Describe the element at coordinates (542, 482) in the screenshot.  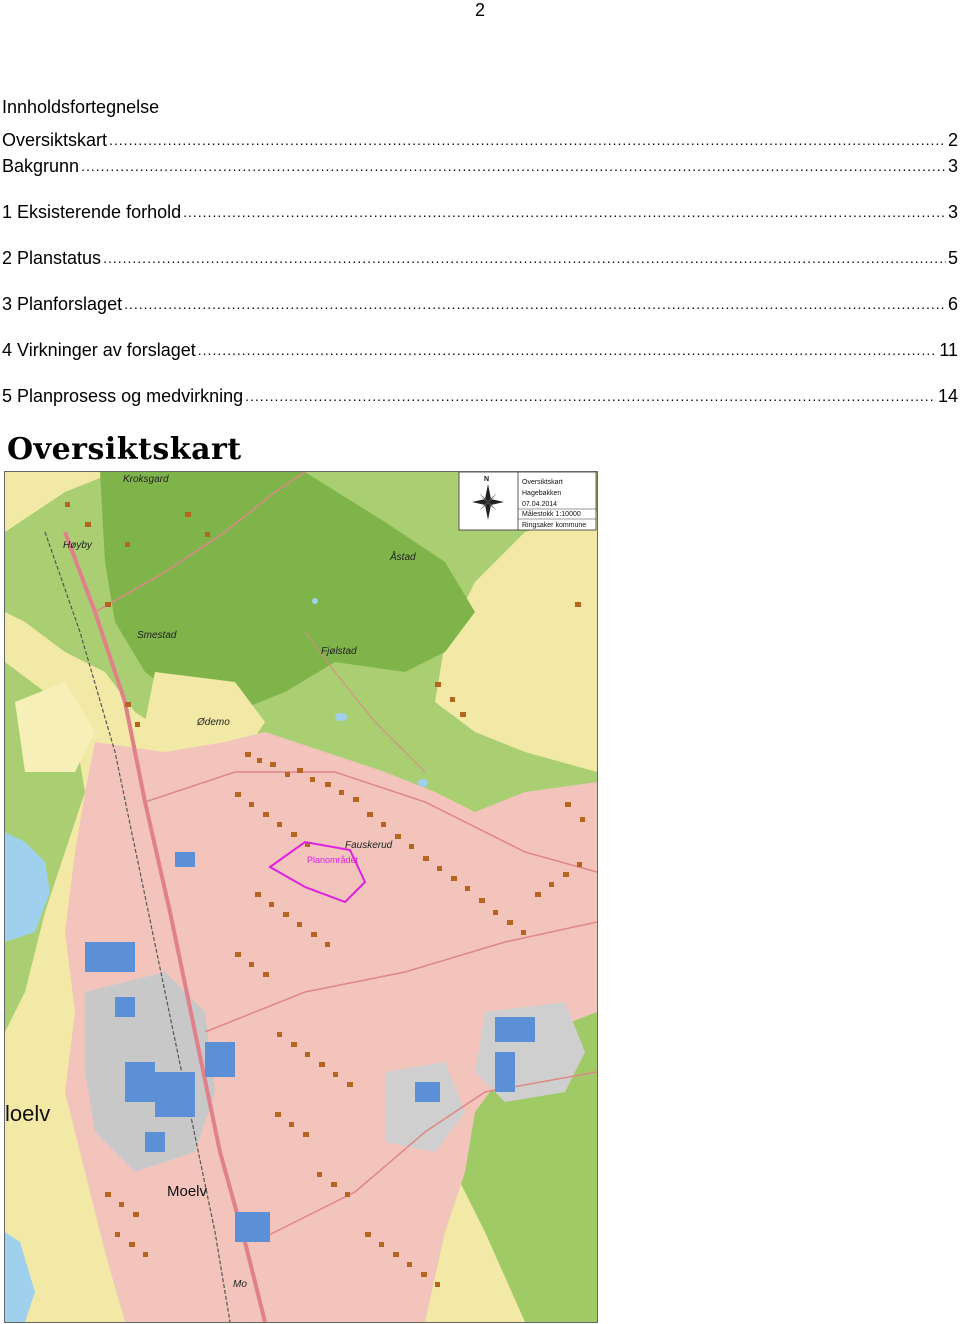
I see `legend-line: Oversiktskart` at that location.